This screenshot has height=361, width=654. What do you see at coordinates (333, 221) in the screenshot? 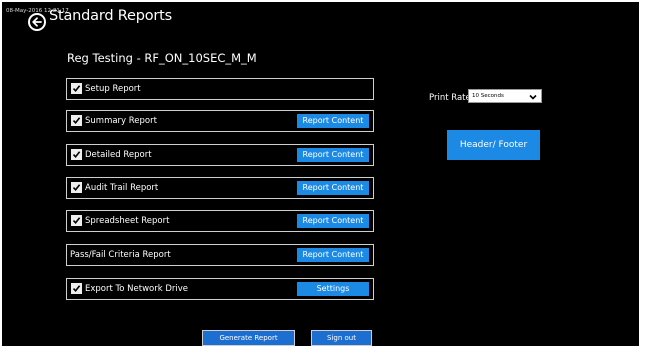
I see `spreadsheet-report-content-button: Report Content` at bounding box center [333, 221].